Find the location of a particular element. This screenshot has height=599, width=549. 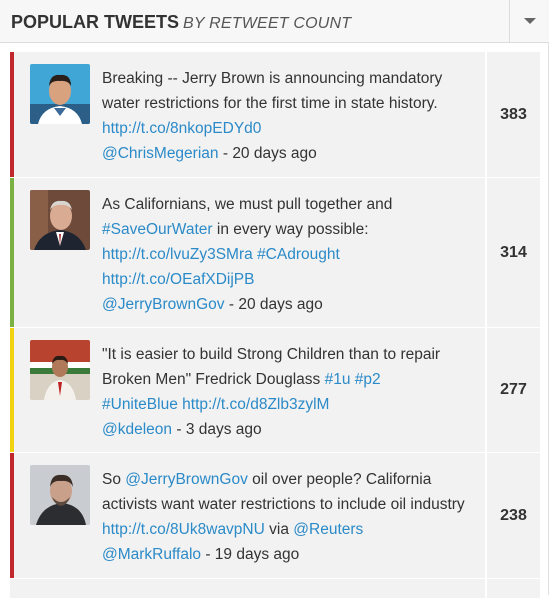

retweet-count: 238 is located at coordinates (513, 515).